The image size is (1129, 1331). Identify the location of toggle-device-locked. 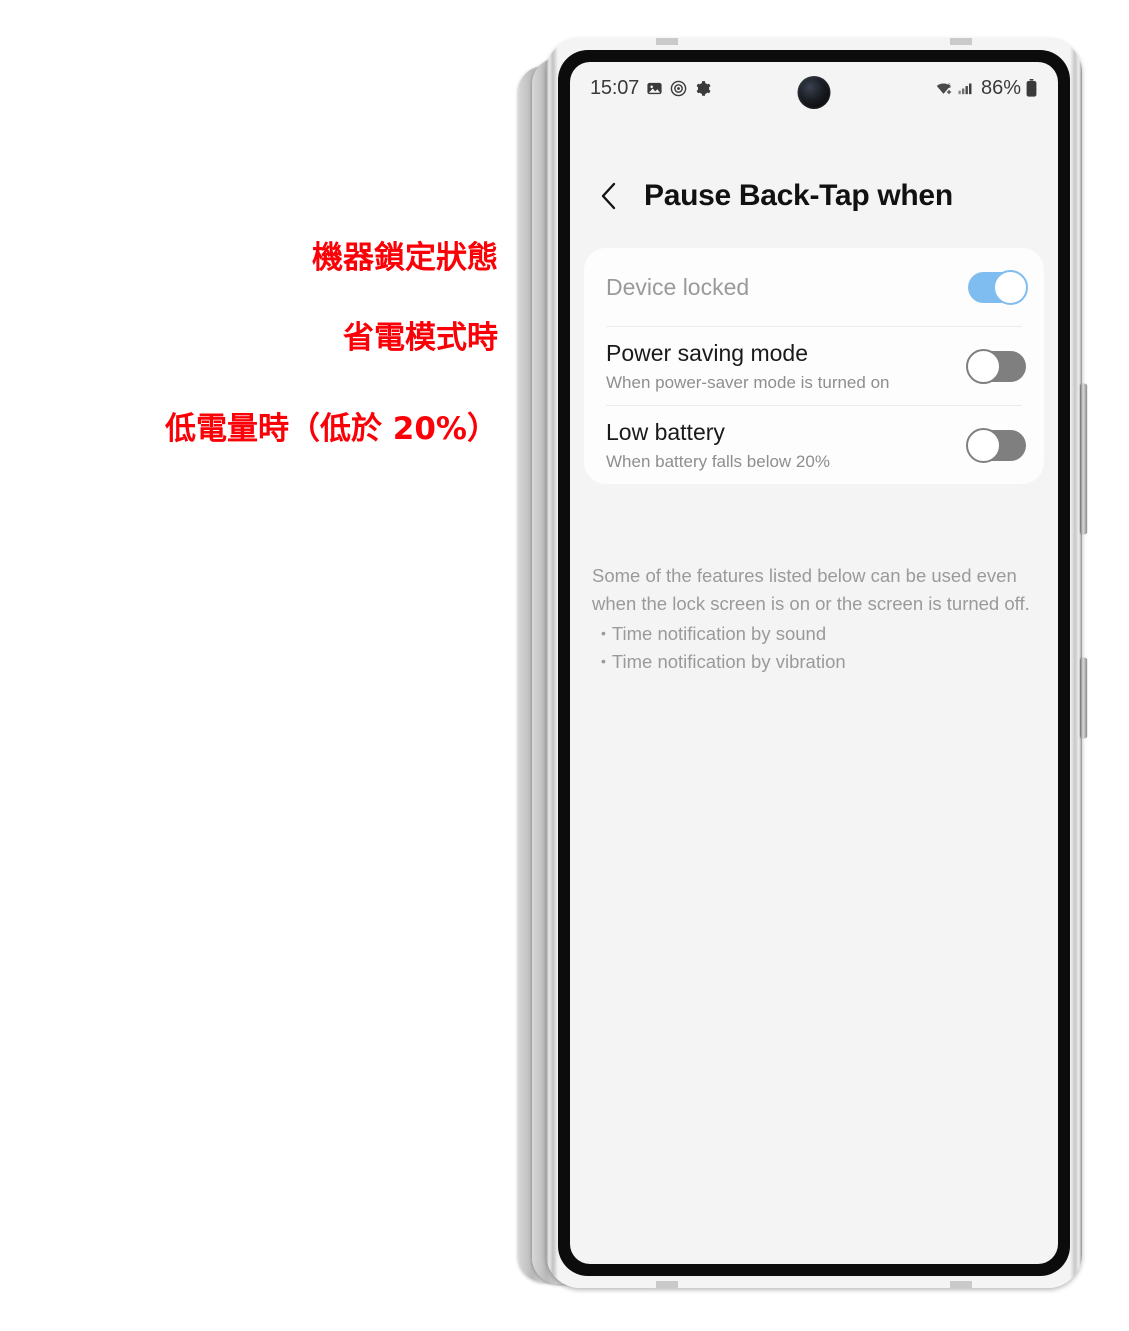
(998, 287).